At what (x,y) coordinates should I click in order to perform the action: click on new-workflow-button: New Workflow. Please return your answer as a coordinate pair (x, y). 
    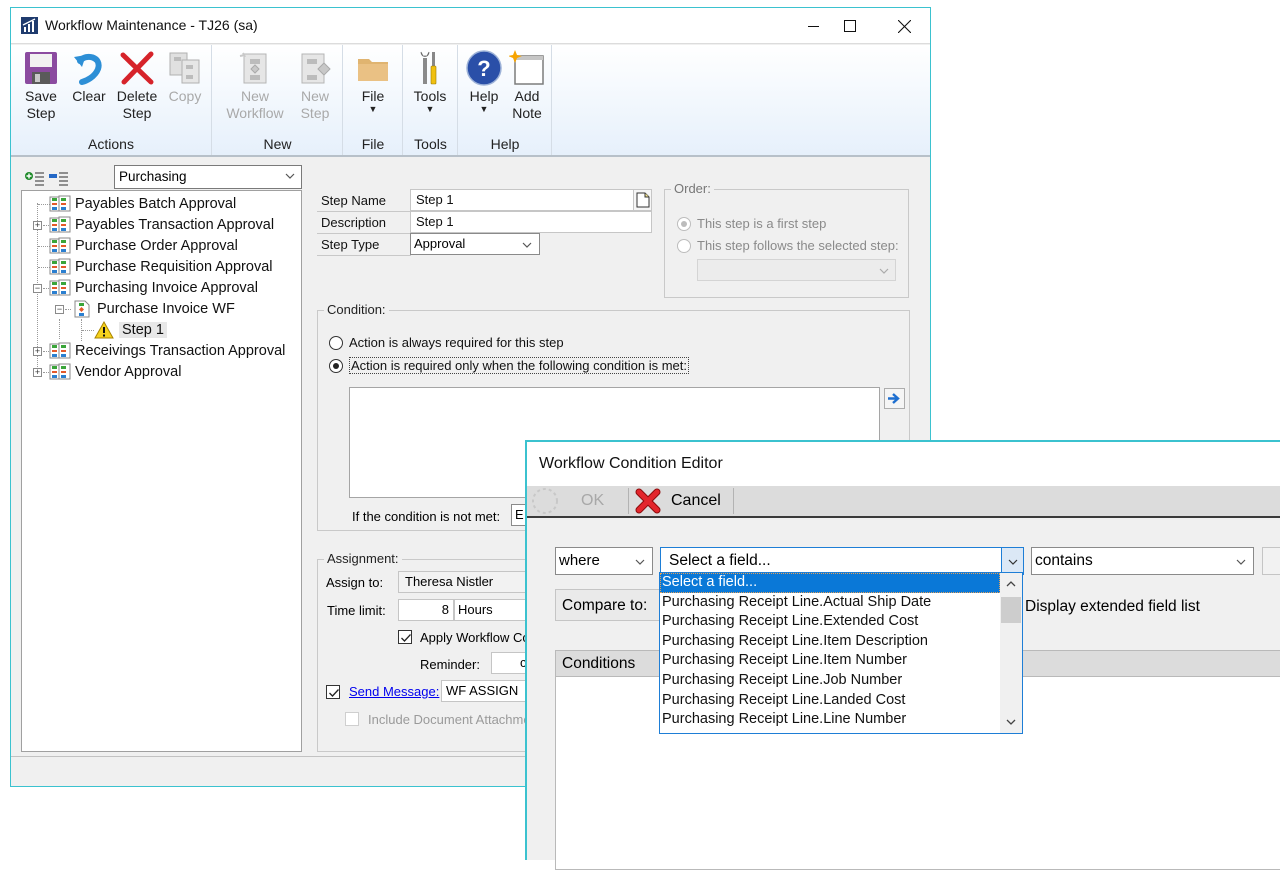
    Looking at the image, I should click on (255, 85).